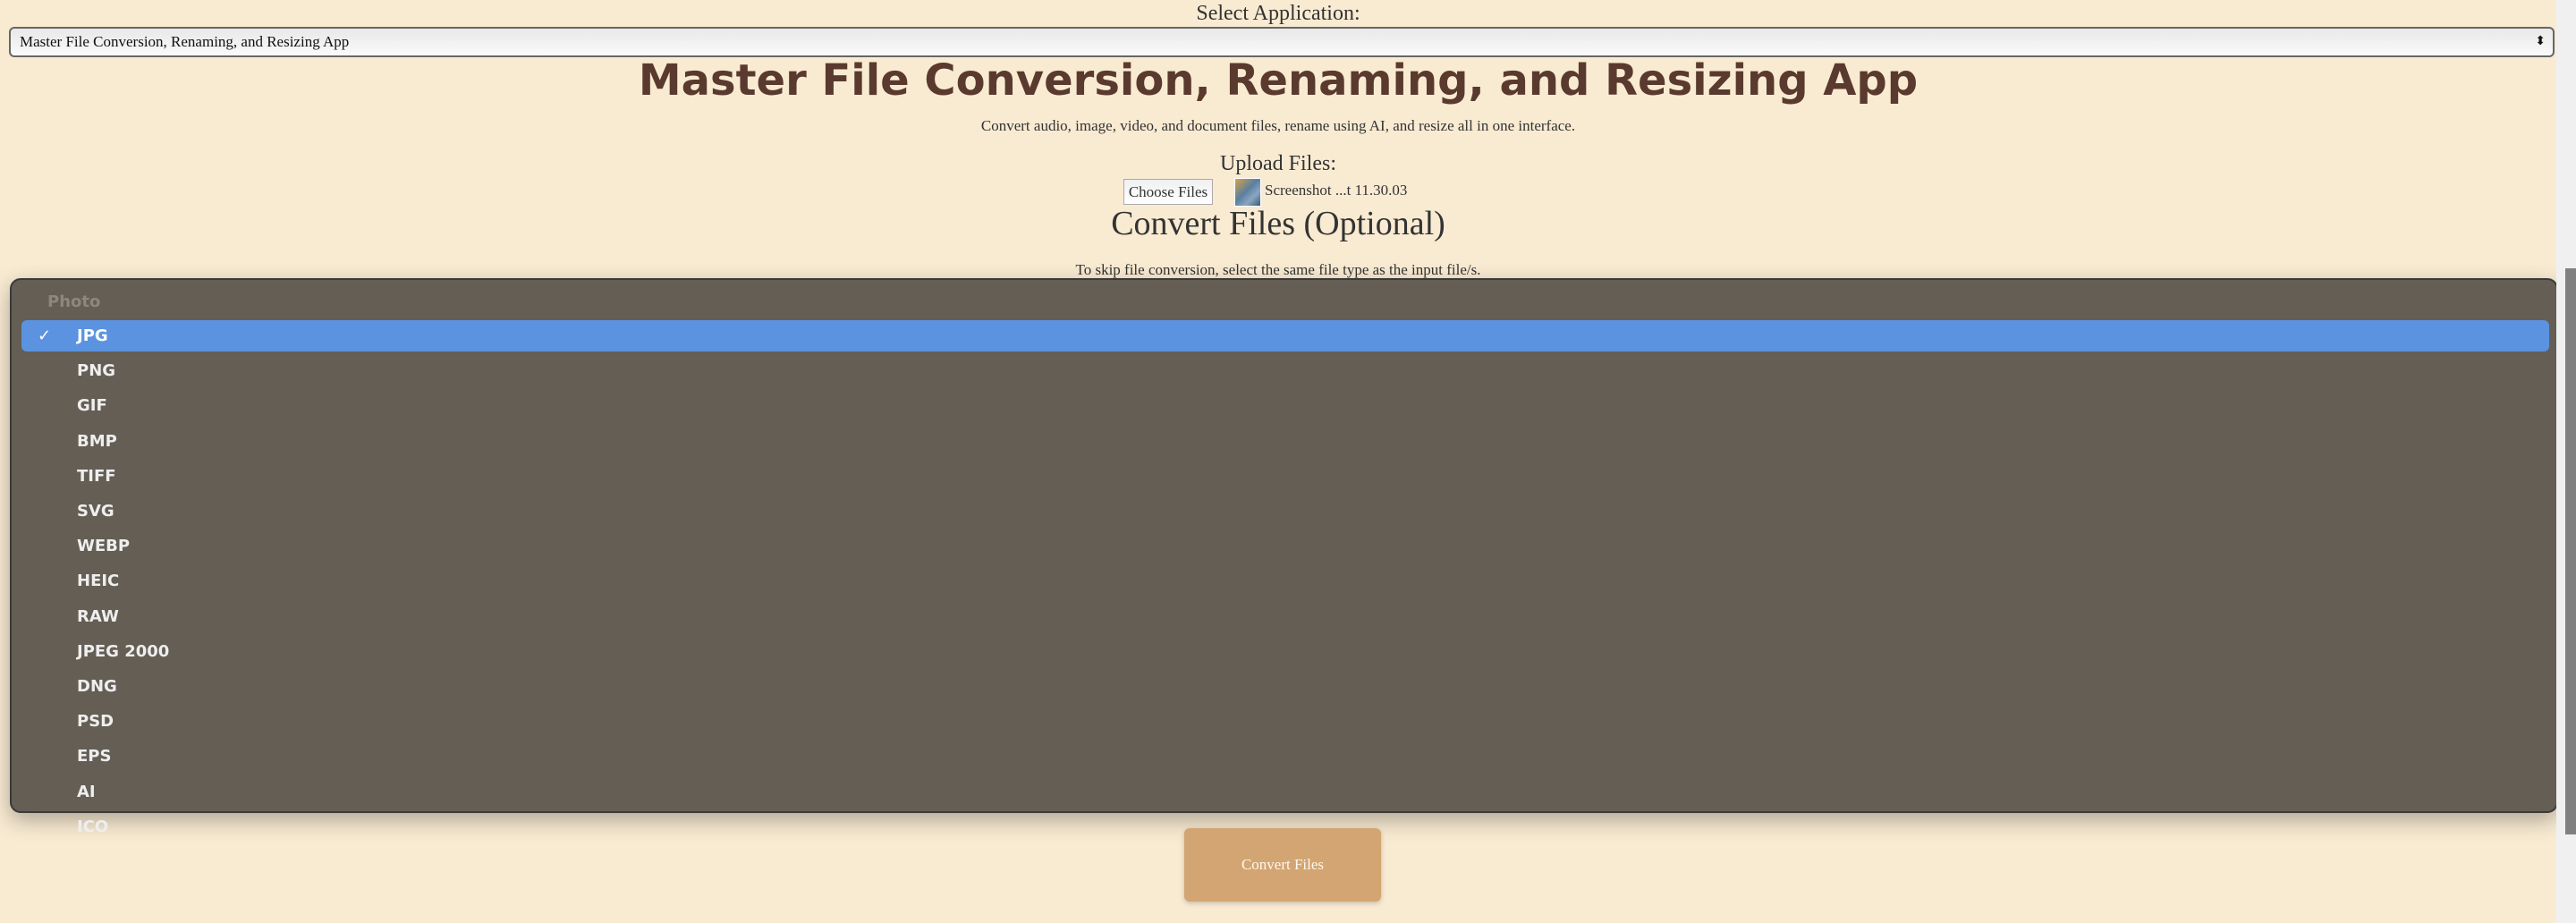  I want to click on convert-files-heading: Convert Files (Optional), so click(1278, 223).